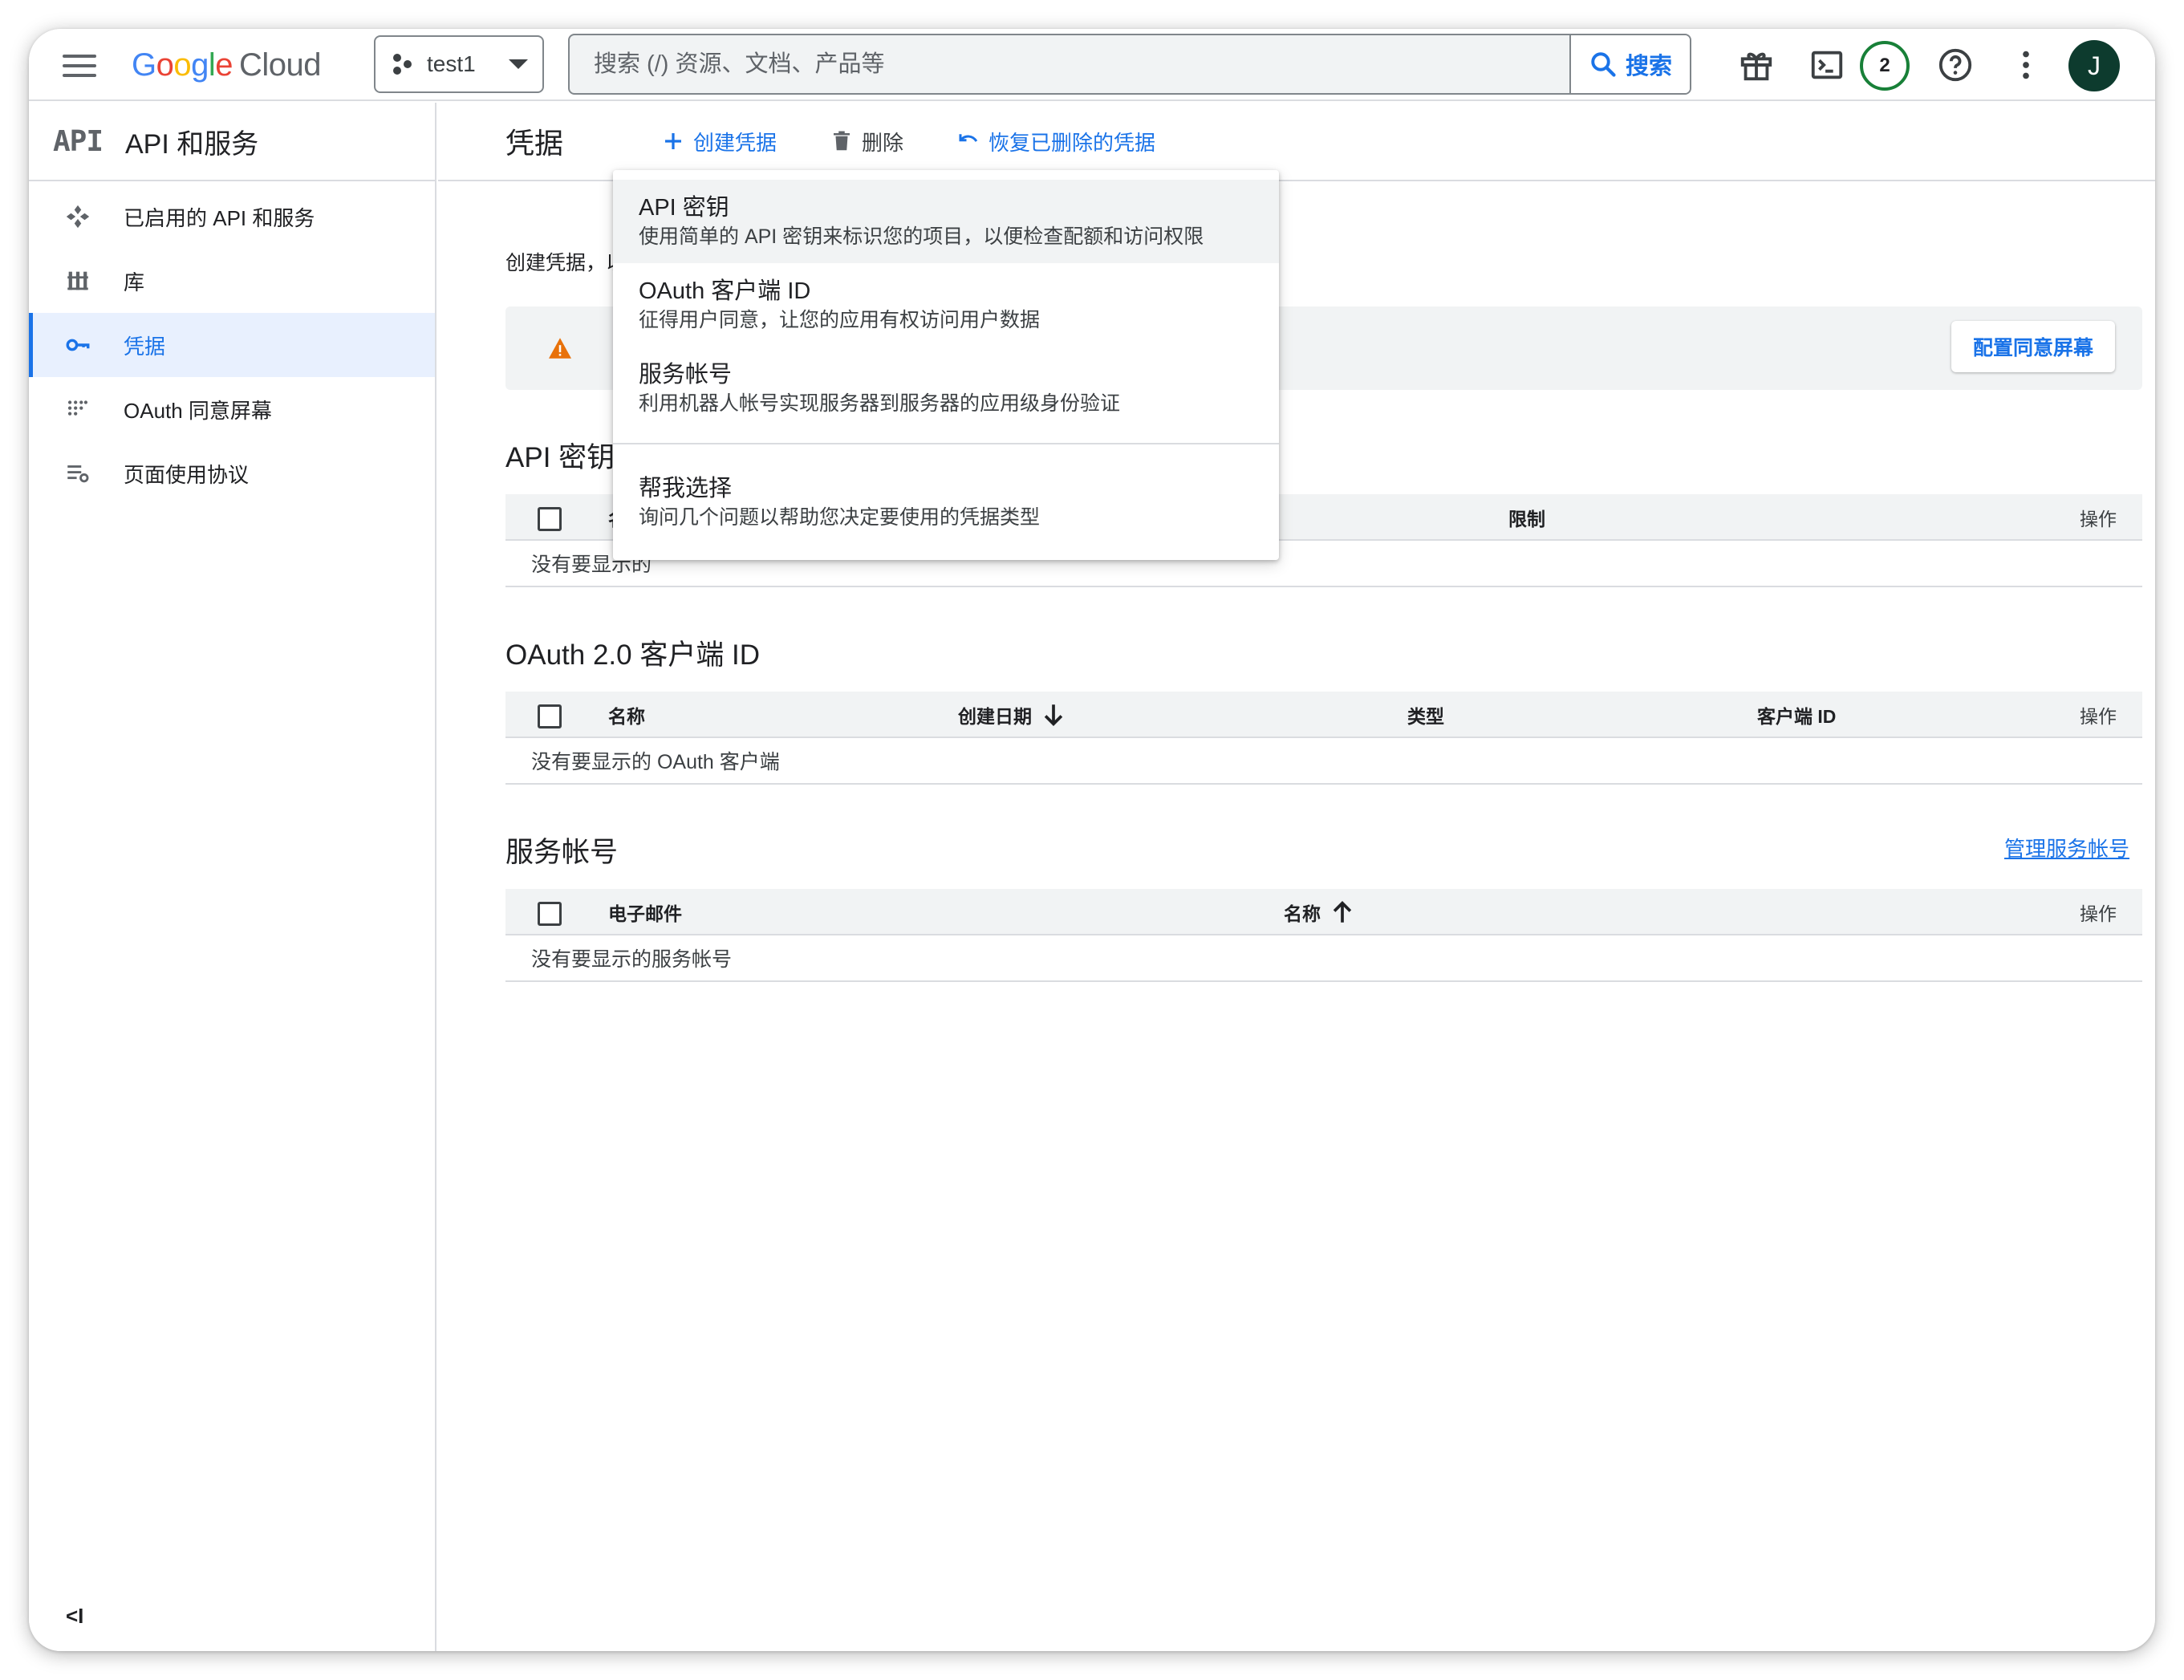 The width and height of the screenshot is (2184, 1680). I want to click on warning-icon, so click(560, 348).